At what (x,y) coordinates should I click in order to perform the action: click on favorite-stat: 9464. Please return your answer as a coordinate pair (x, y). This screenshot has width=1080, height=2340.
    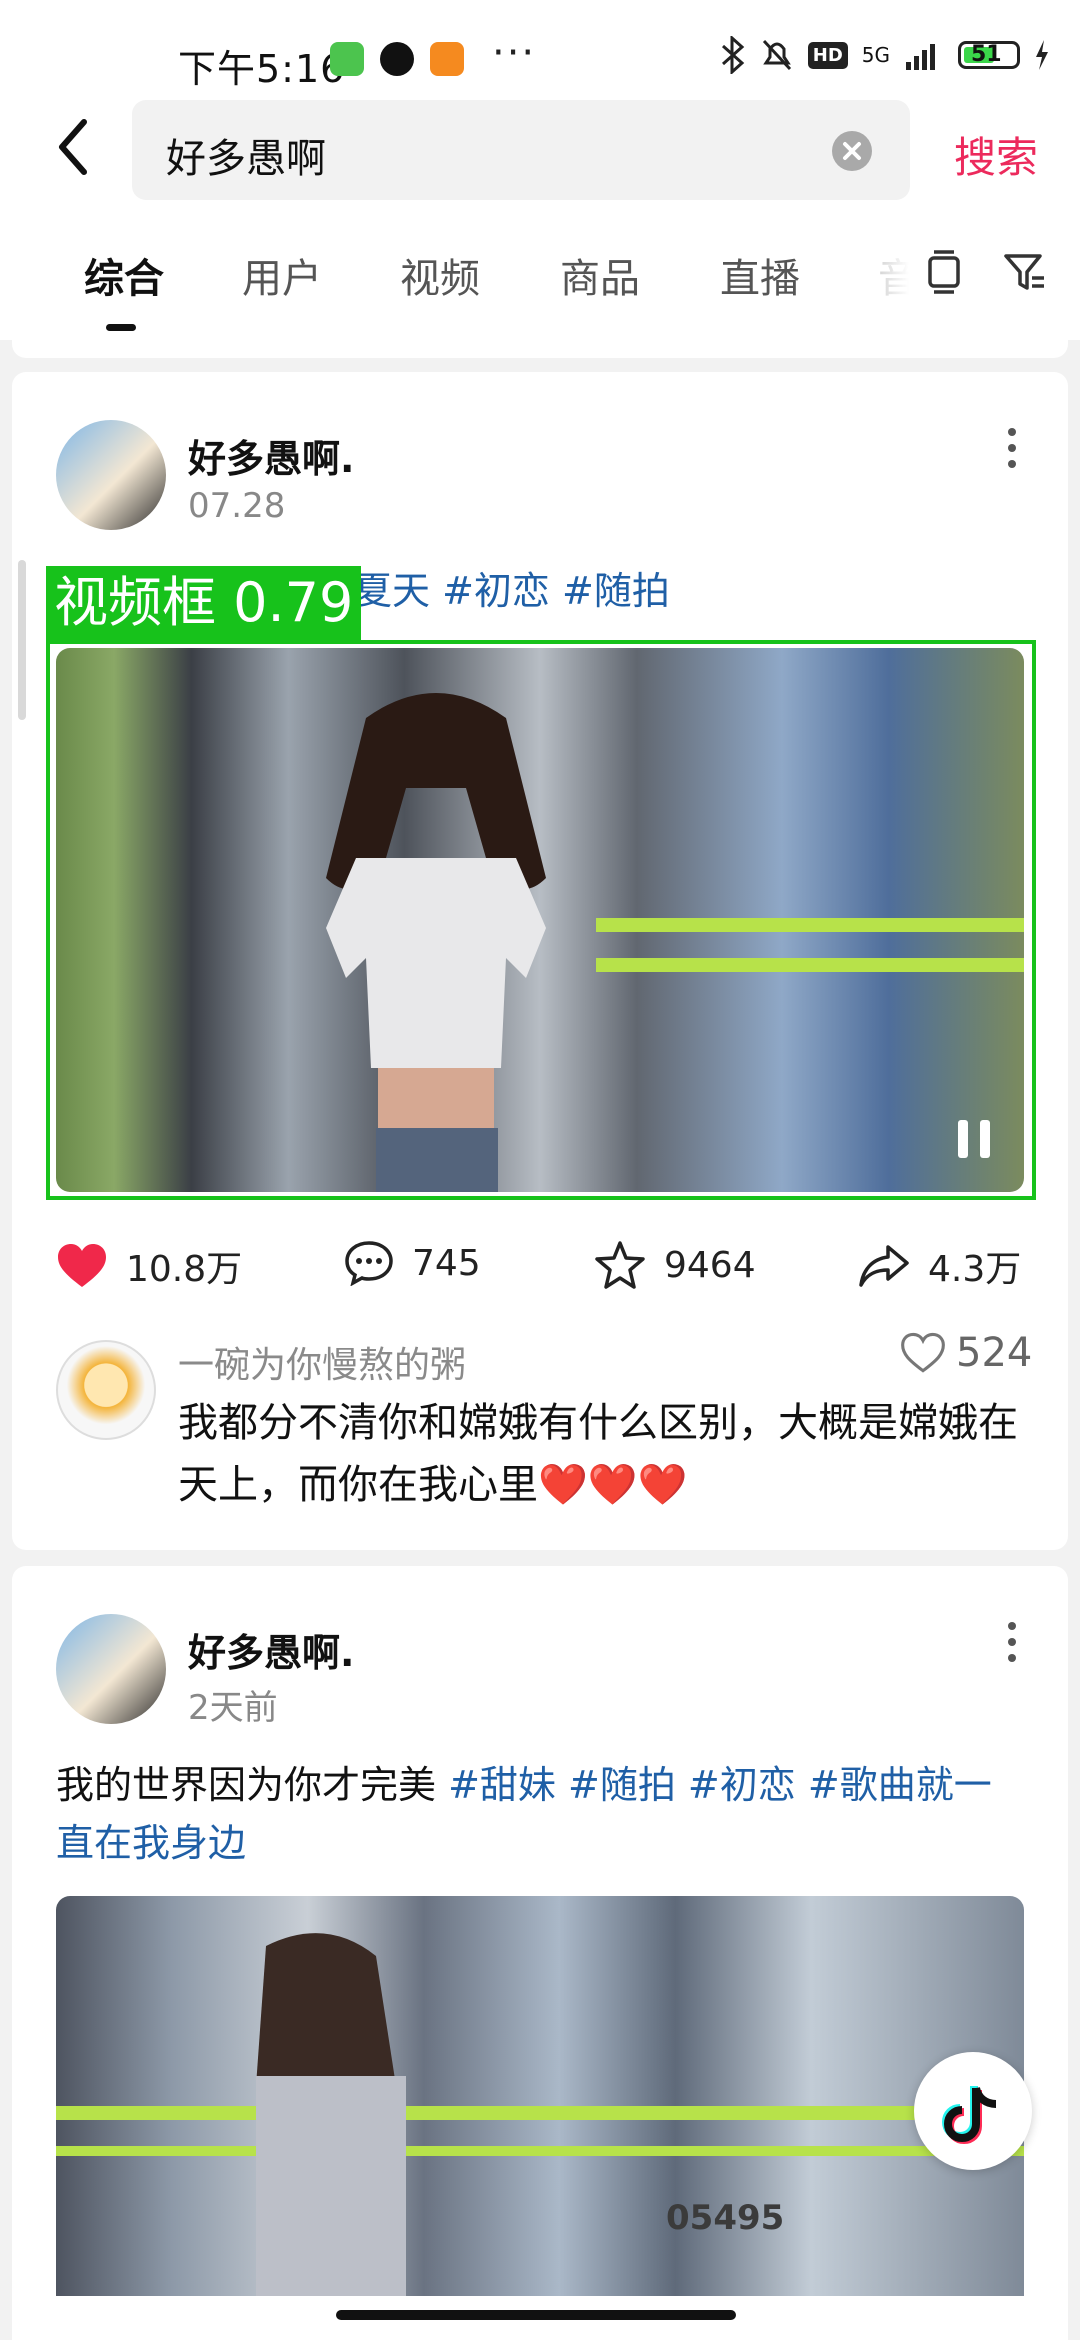
    Looking at the image, I should click on (675, 1265).